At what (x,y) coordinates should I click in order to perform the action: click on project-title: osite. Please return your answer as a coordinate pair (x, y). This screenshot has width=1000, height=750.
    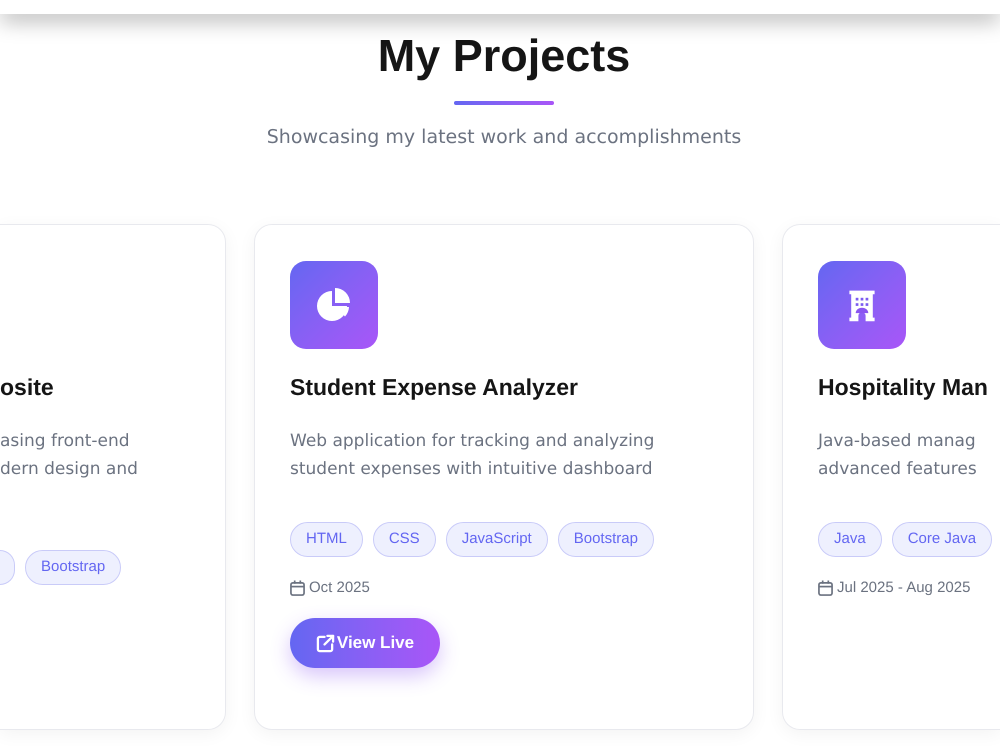
    Looking at the image, I should click on (27, 387).